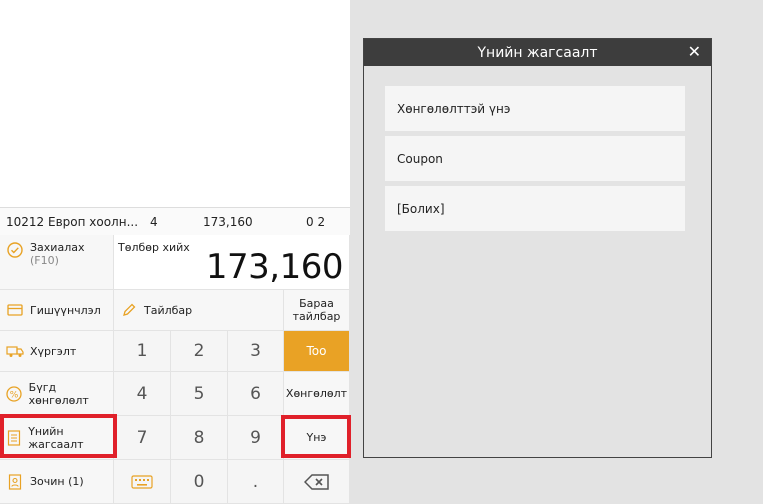  What do you see at coordinates (274, 267) in the screenshot?
I see `pay-amount: 173,160` at bounding box center [274, 267].